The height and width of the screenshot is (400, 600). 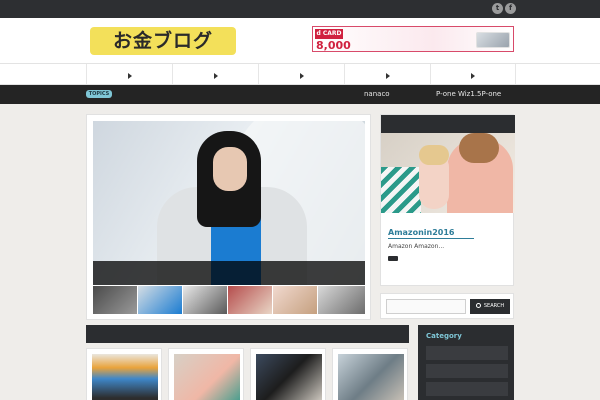 What do you see at coordinates (329, 34) in the screenshot?
I see `banner-brand: d CARD` at bounding box center [329, 34].